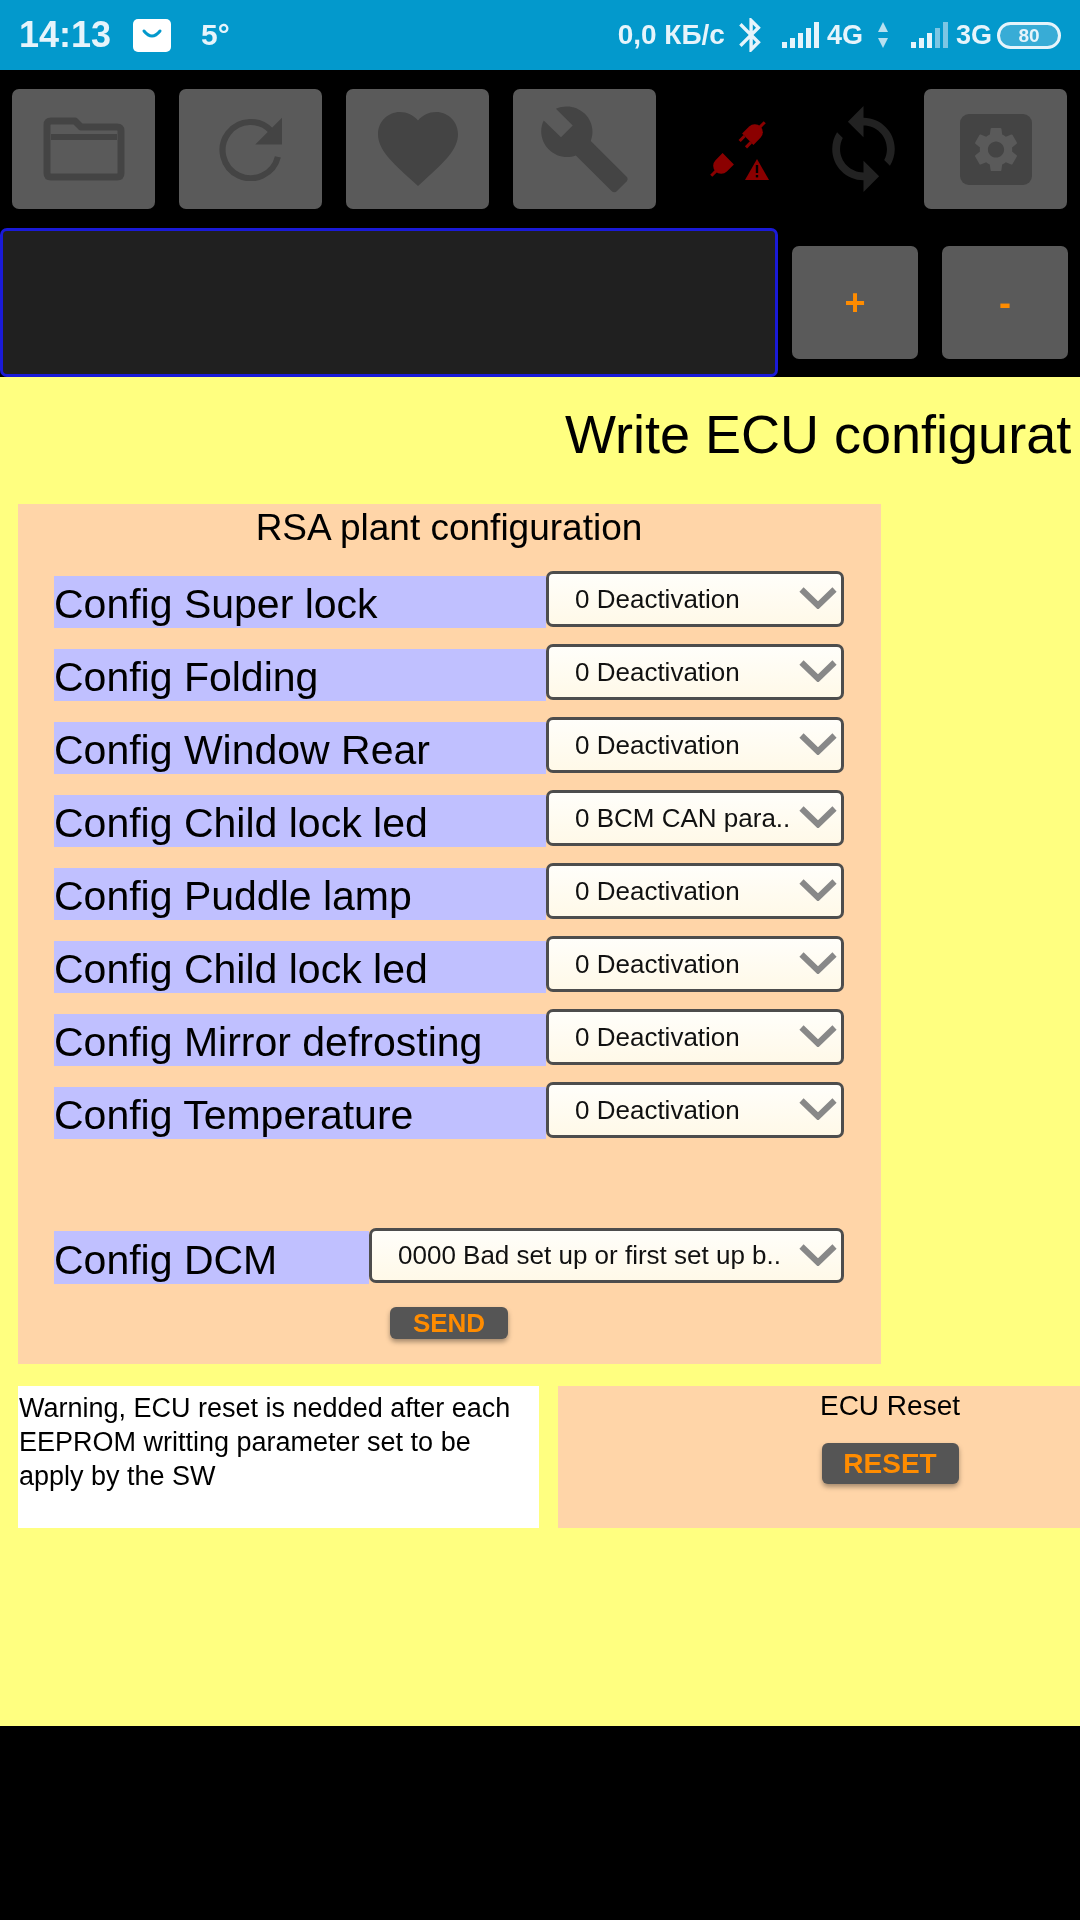 The image size is (1080, 1920). Describe the element at coordinates (300, 675) in the screenshot. I see `config-label: Config Folding` at that location.